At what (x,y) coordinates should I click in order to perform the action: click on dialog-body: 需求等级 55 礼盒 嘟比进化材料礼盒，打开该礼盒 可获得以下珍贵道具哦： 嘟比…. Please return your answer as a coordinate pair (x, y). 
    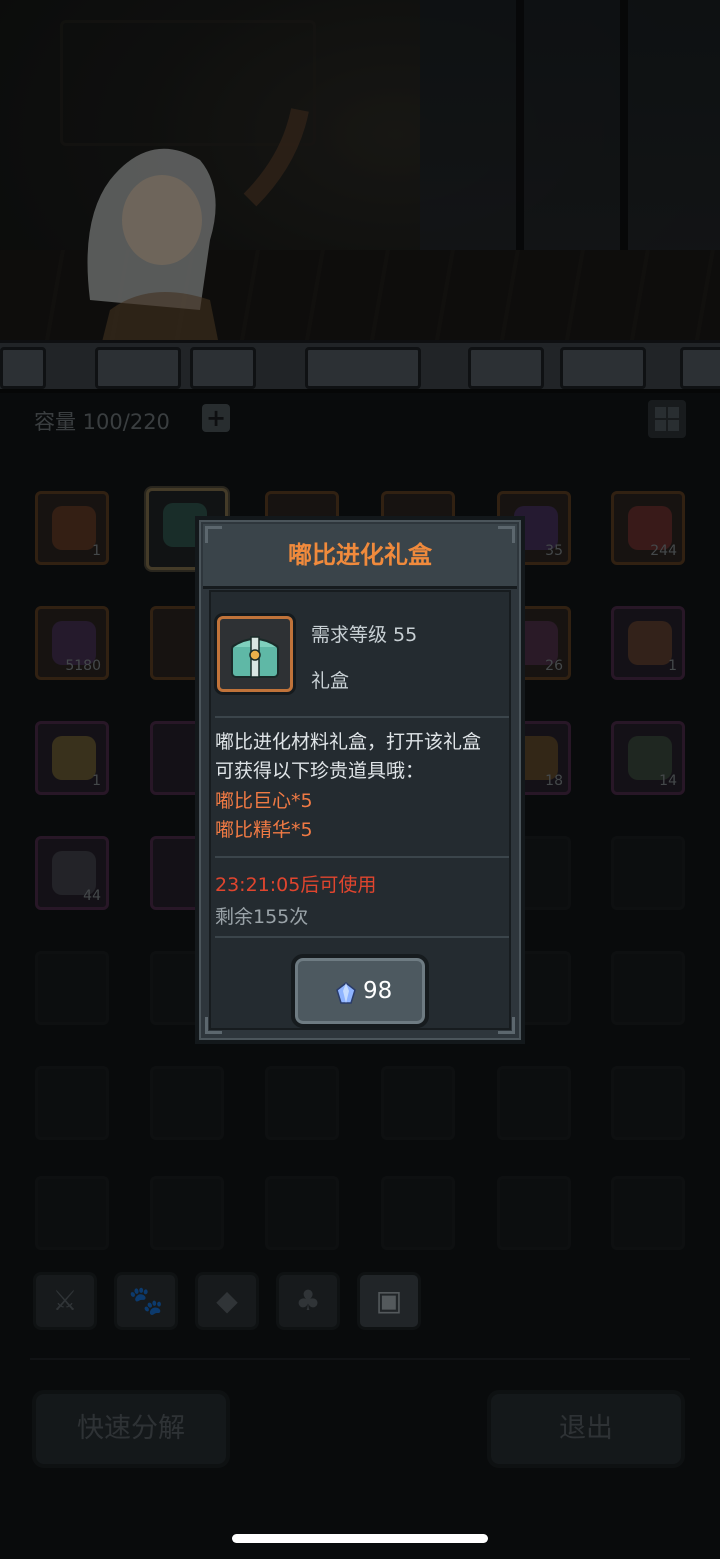
    Looking at the image, I should click on (360, 810).